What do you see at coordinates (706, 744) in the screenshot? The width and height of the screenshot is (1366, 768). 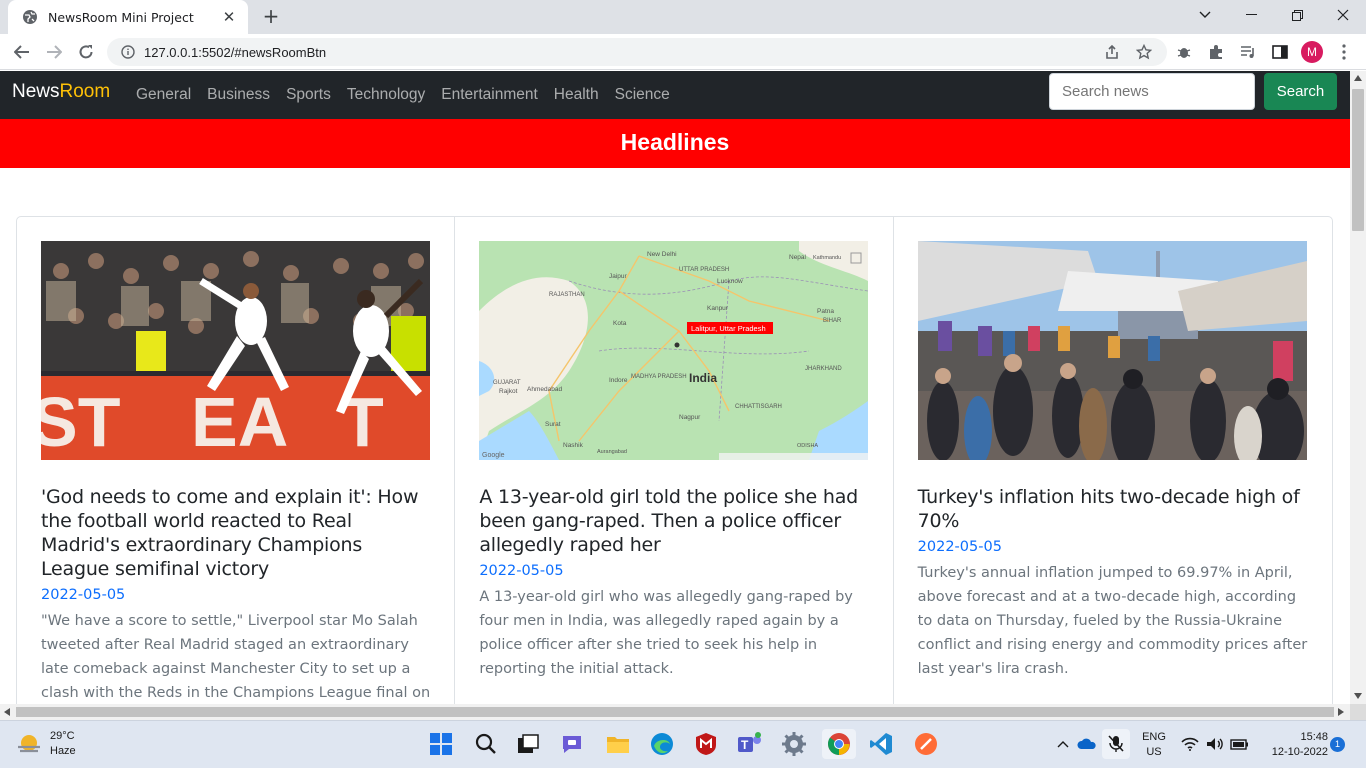 I see `mcafee-icon` at bounding box center [706, 744].